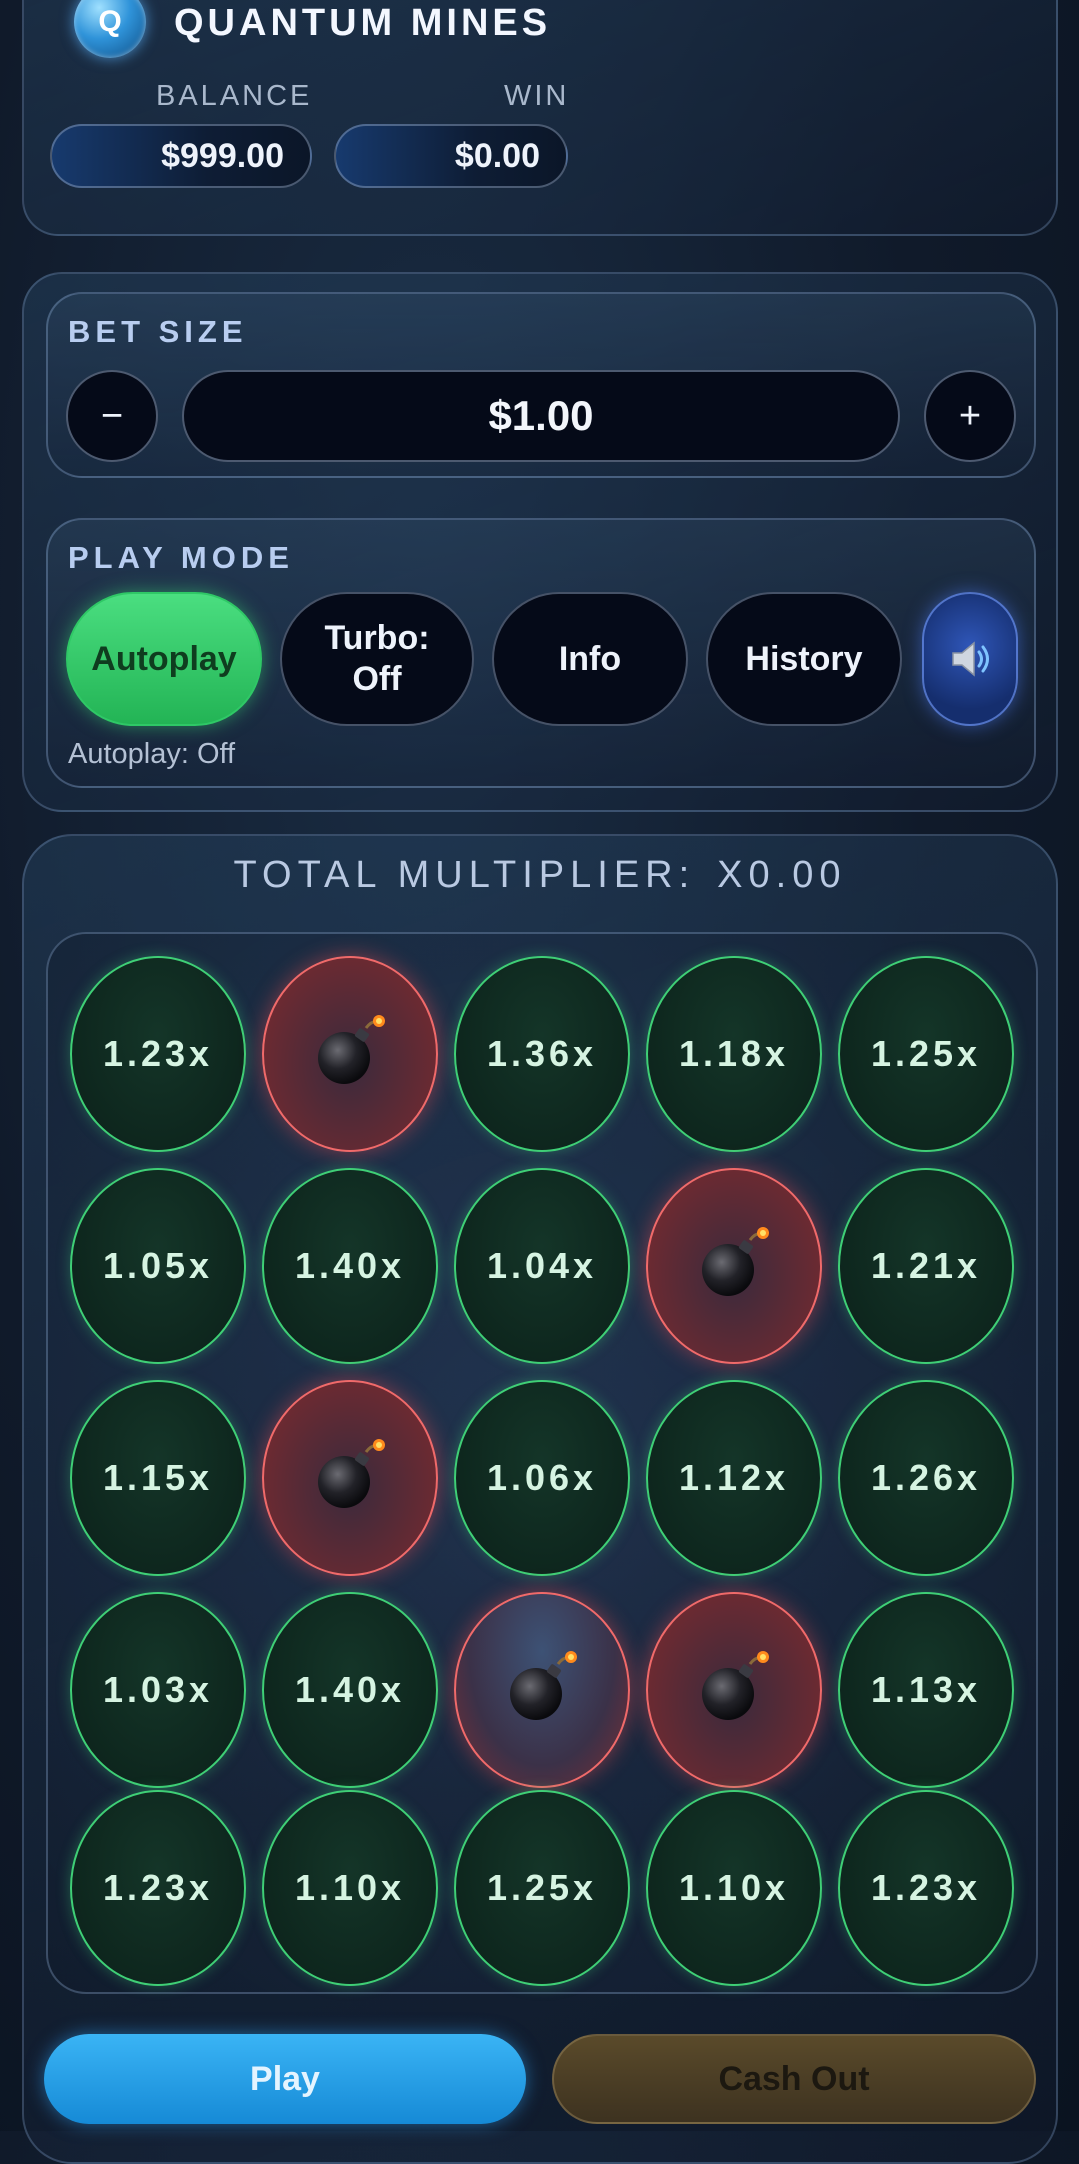 This screenshot has height=2164, width=1079. I want to click on multiplier-tile: 1.21x, so click(926, 1266).